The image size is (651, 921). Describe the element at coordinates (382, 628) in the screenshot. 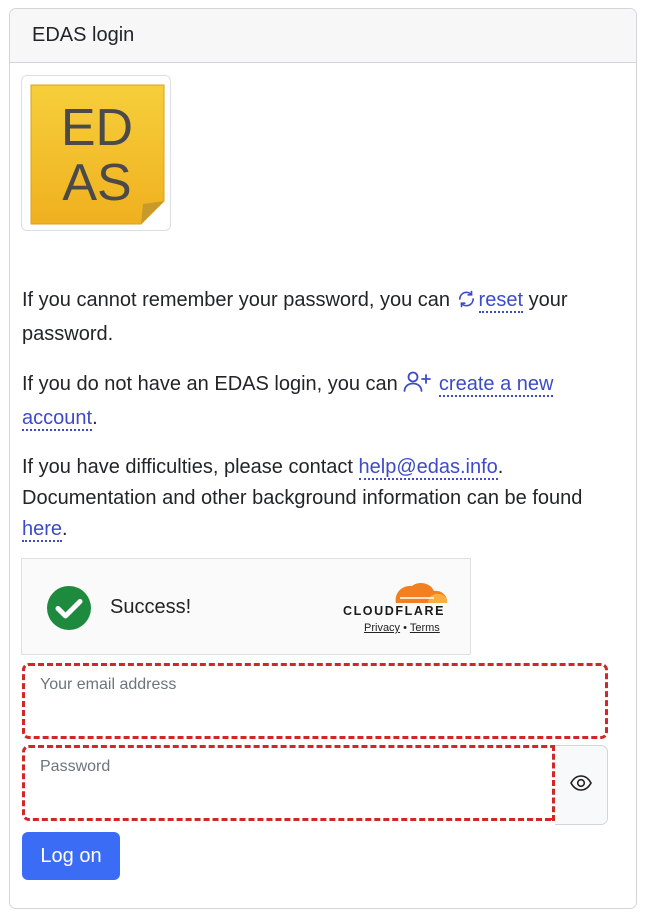

I see `privacy-link: Privacy` at that location.